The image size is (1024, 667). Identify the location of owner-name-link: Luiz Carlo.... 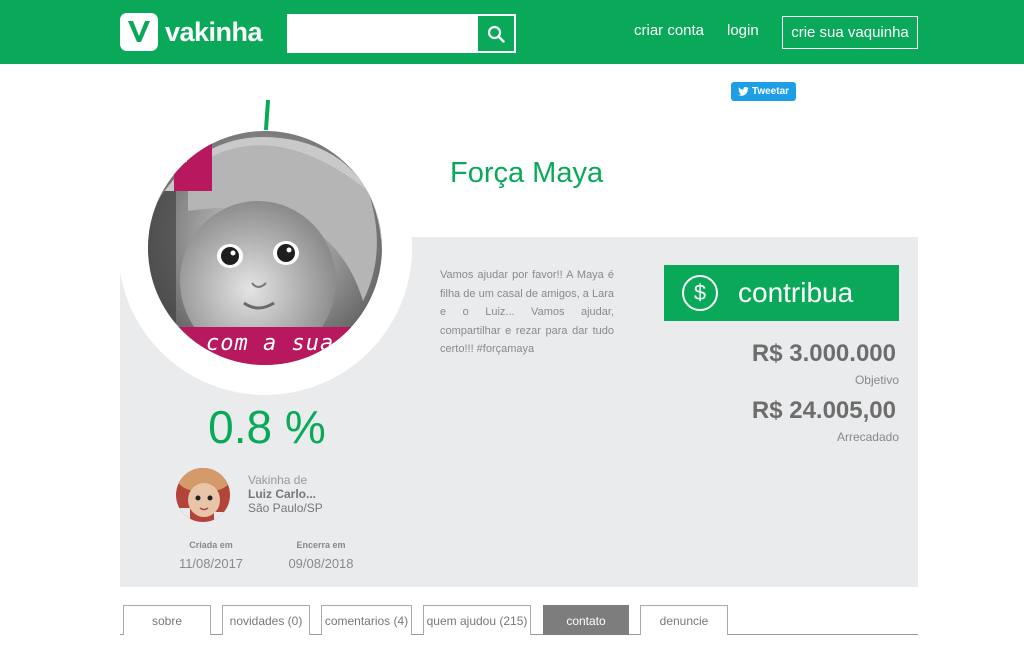
(282, 494).